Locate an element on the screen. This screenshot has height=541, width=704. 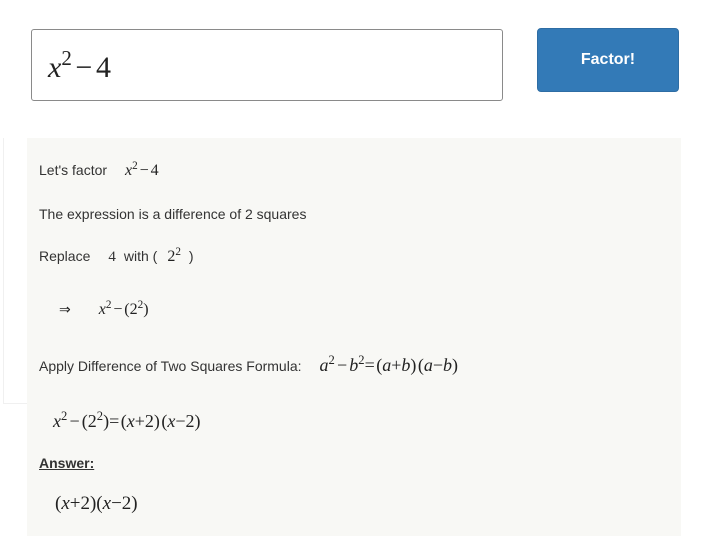
formula: a2− b2= (a+b) (a−b) is located at coordinates (389, 364).